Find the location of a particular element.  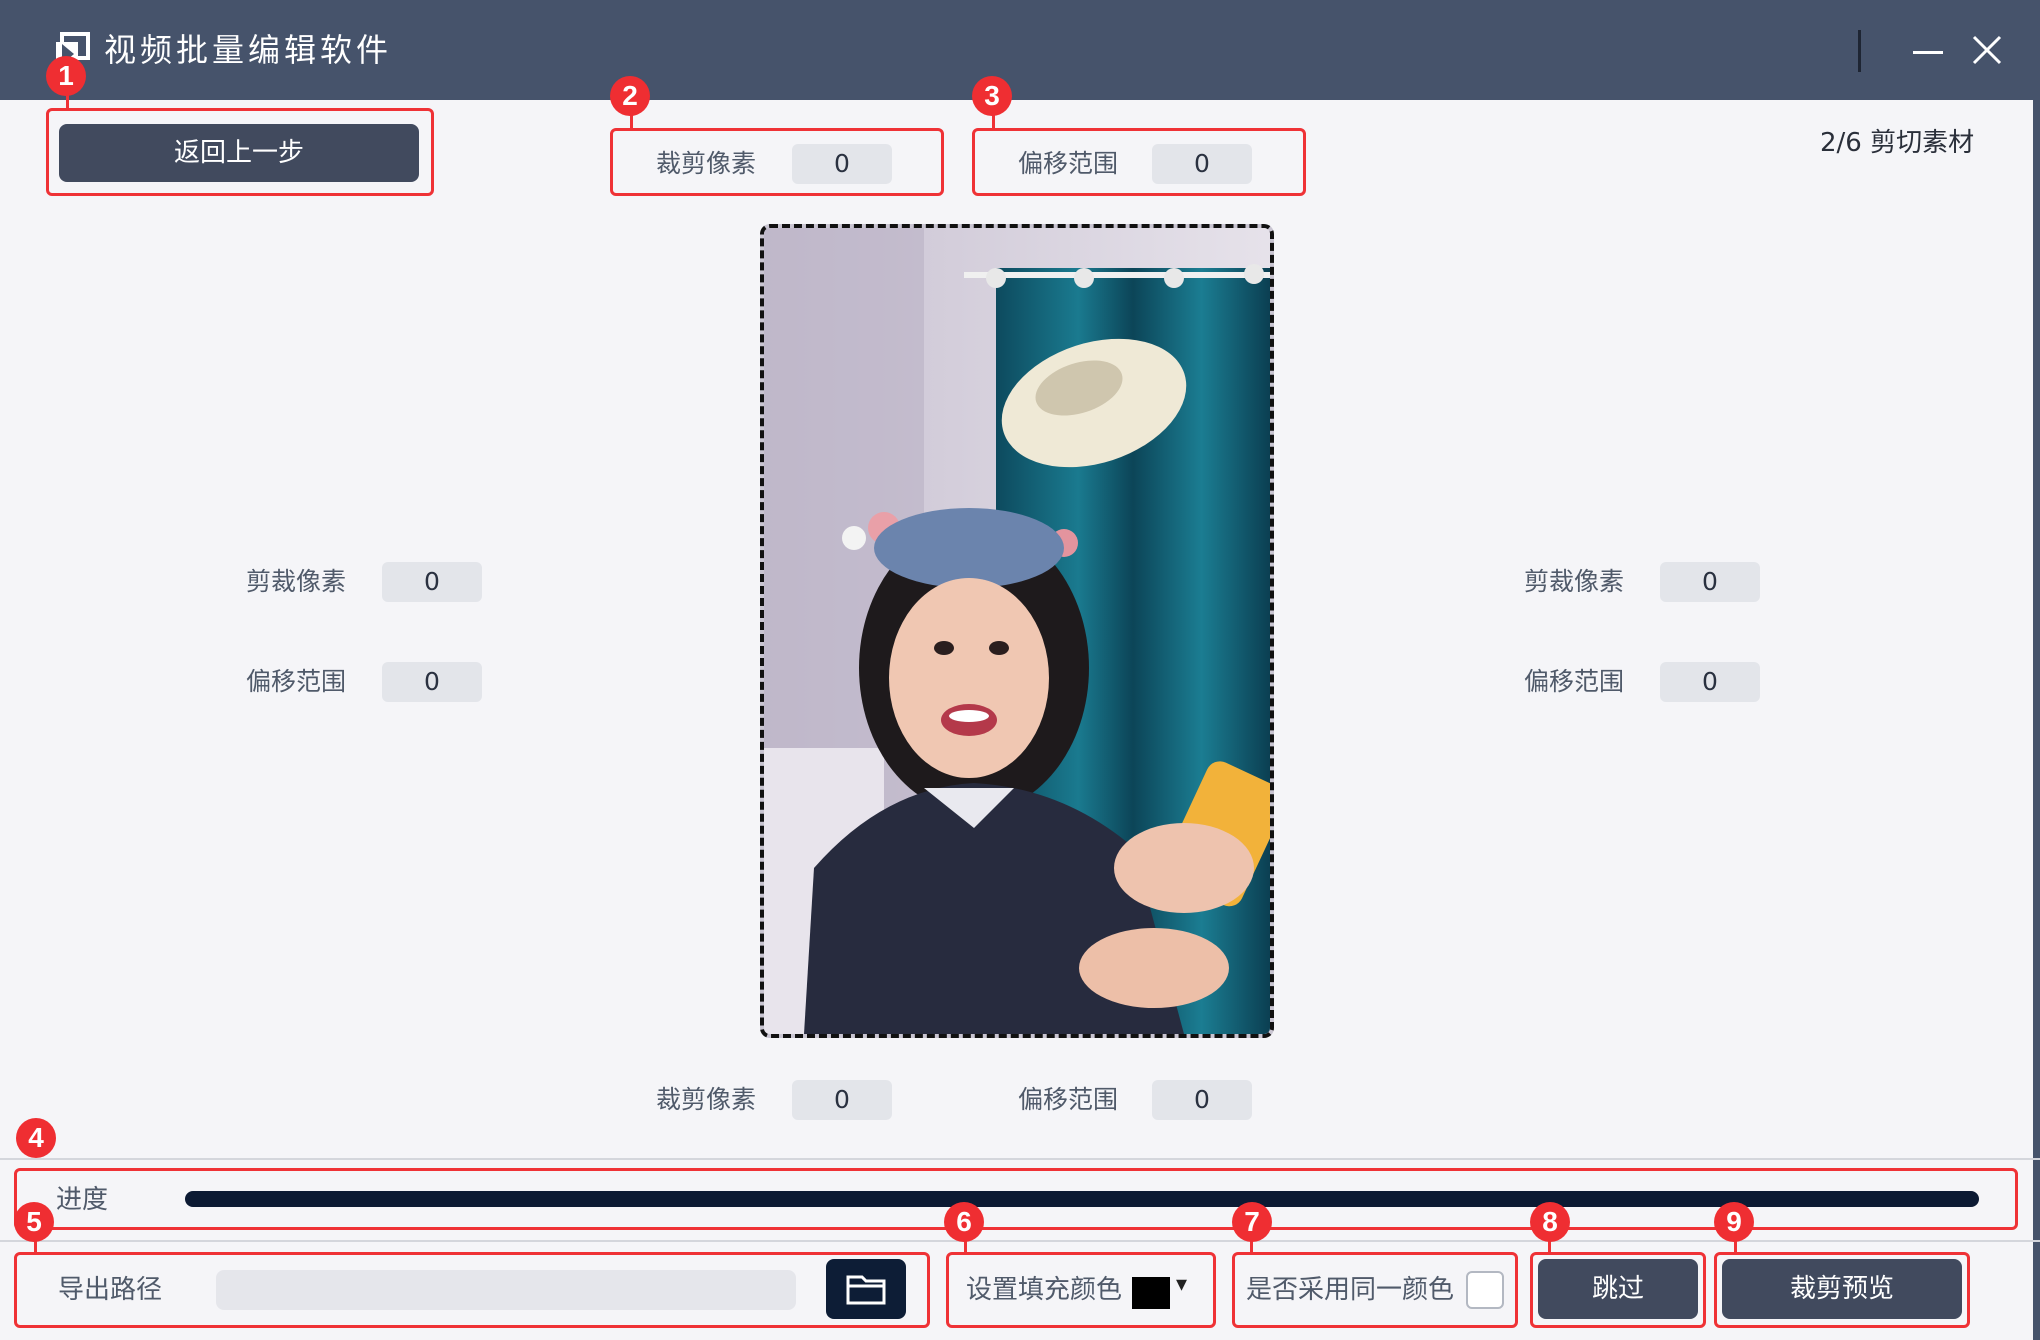

video-frame-image is located at coordinates (1017, 631).